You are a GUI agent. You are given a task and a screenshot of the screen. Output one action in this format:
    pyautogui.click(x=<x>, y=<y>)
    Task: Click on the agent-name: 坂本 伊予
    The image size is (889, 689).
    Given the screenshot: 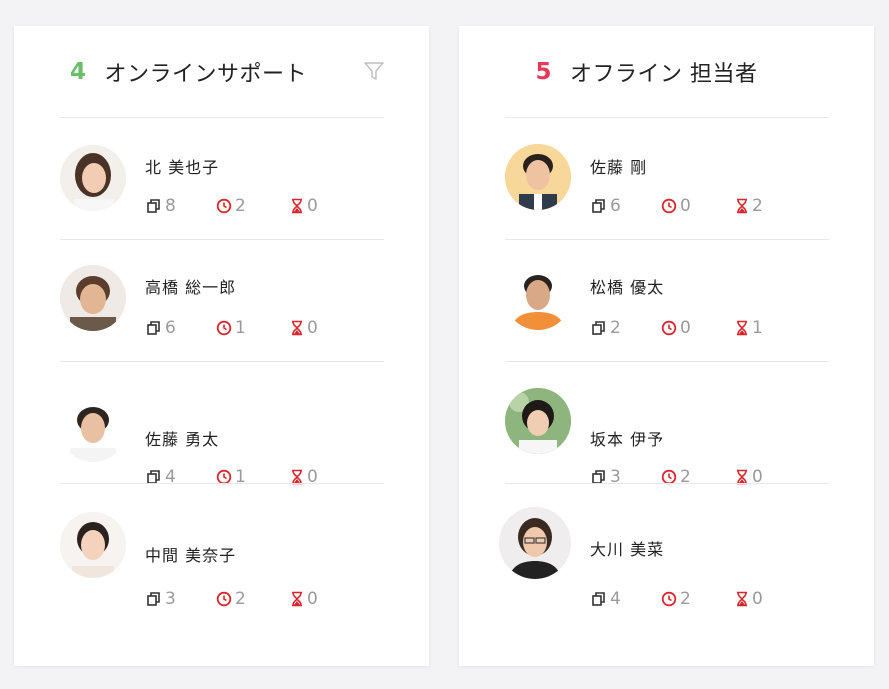 What is the action you would take?
    pyautogui.click(x=627, y=439)
    